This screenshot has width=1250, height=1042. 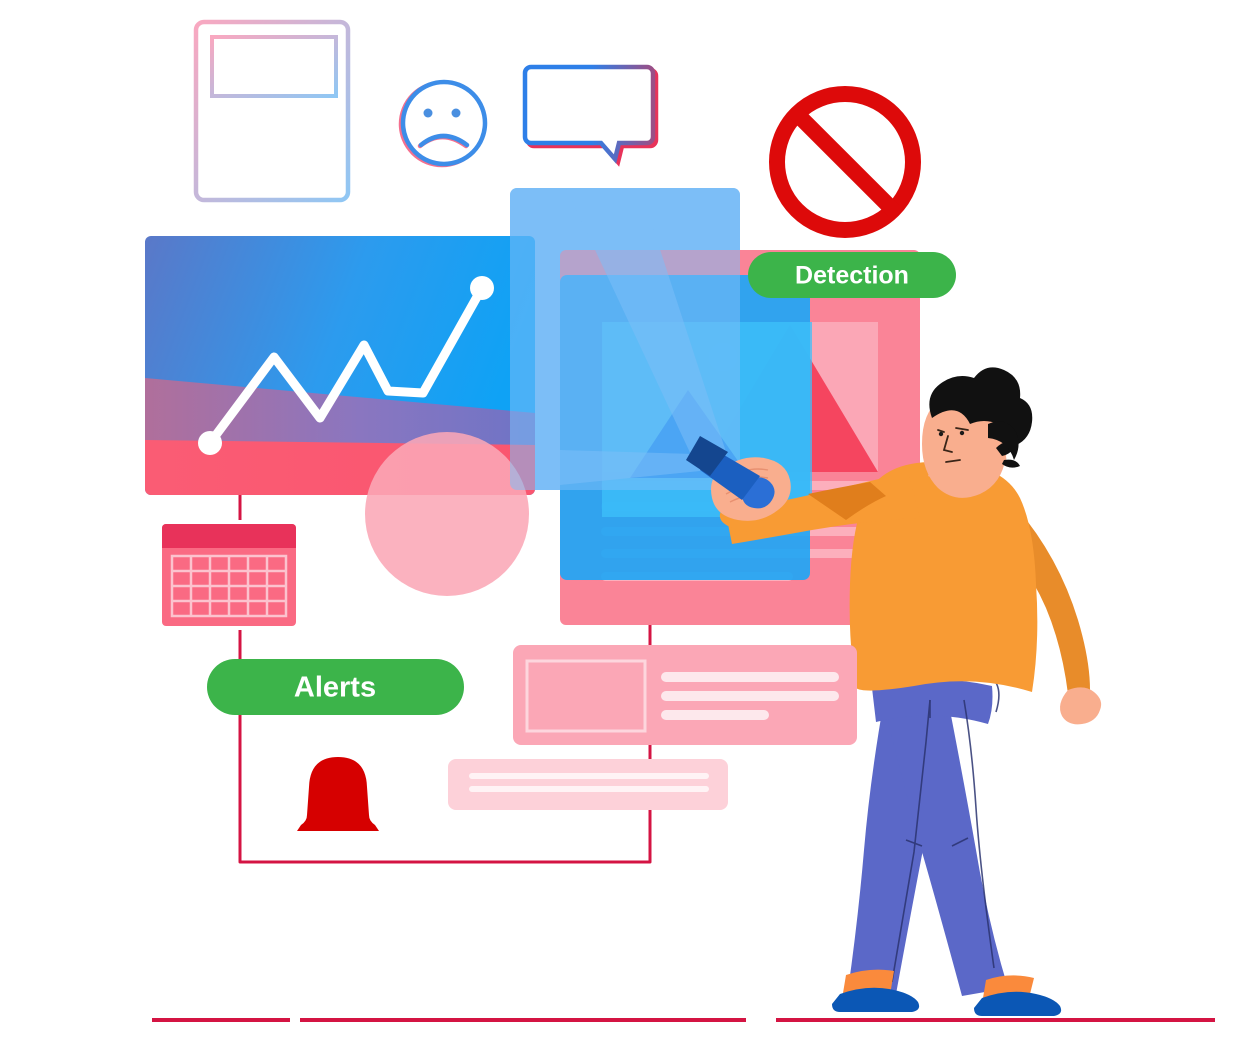 What do you see at coordinates (447, 514) in the screenshot?
I see `pink-circle-decoration` at bounding box center [447, 514].